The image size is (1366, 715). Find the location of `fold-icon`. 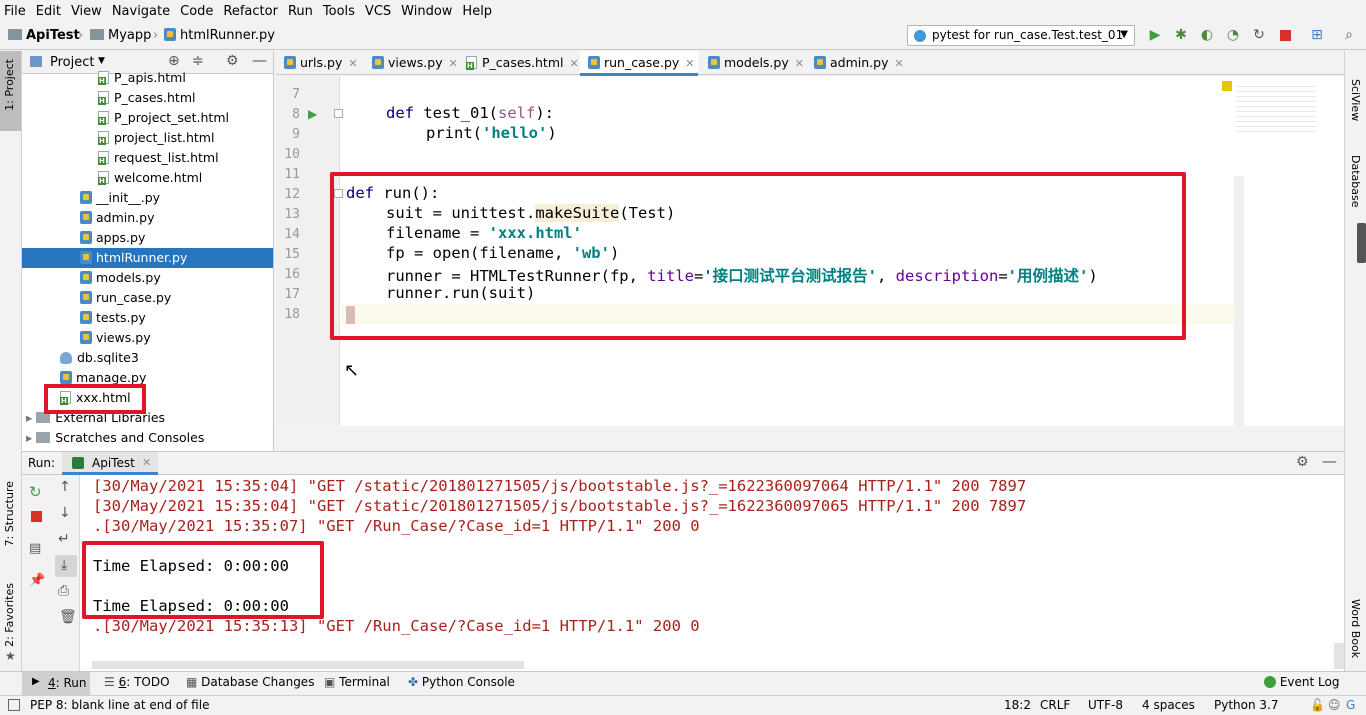

fold-icon is located at coordinates (338, 113).